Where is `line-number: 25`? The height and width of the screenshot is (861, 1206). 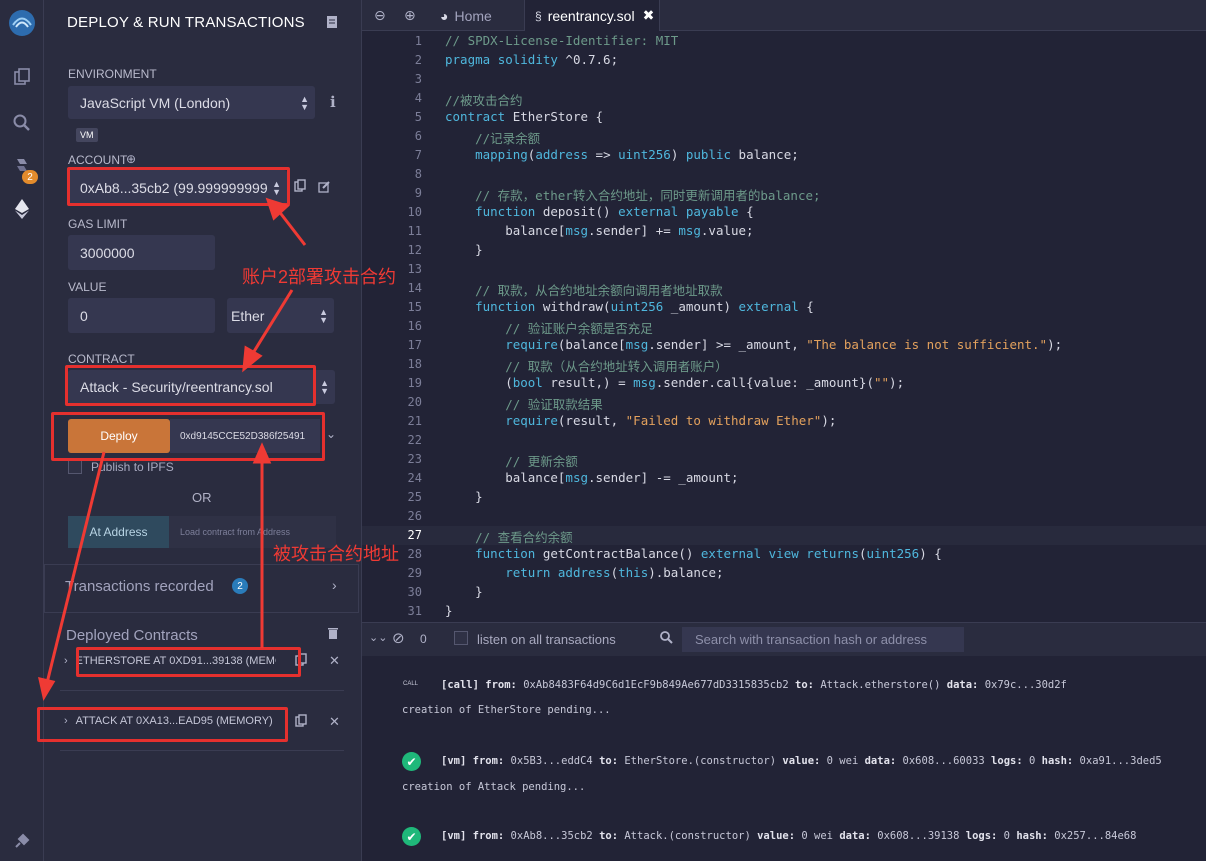
line-number: 25 is located at coordinates (414, 497).